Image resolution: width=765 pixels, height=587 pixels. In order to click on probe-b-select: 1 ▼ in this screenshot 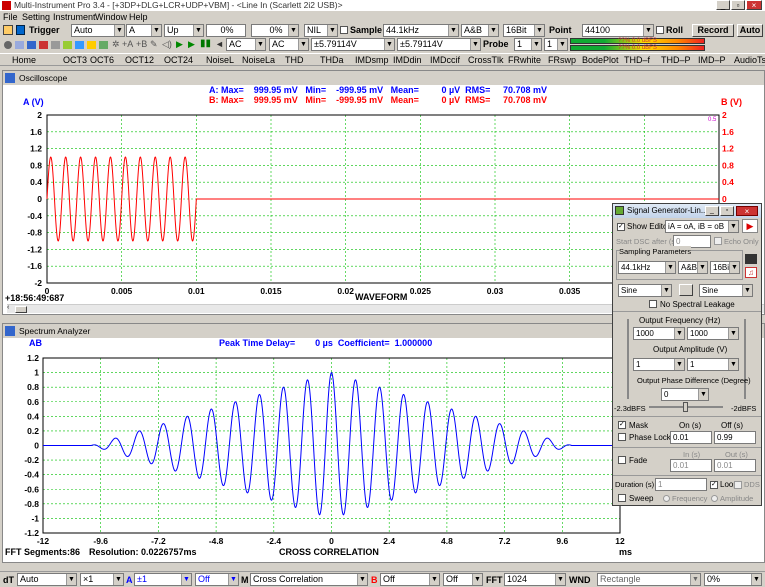, I will do `click(556, 44)`.